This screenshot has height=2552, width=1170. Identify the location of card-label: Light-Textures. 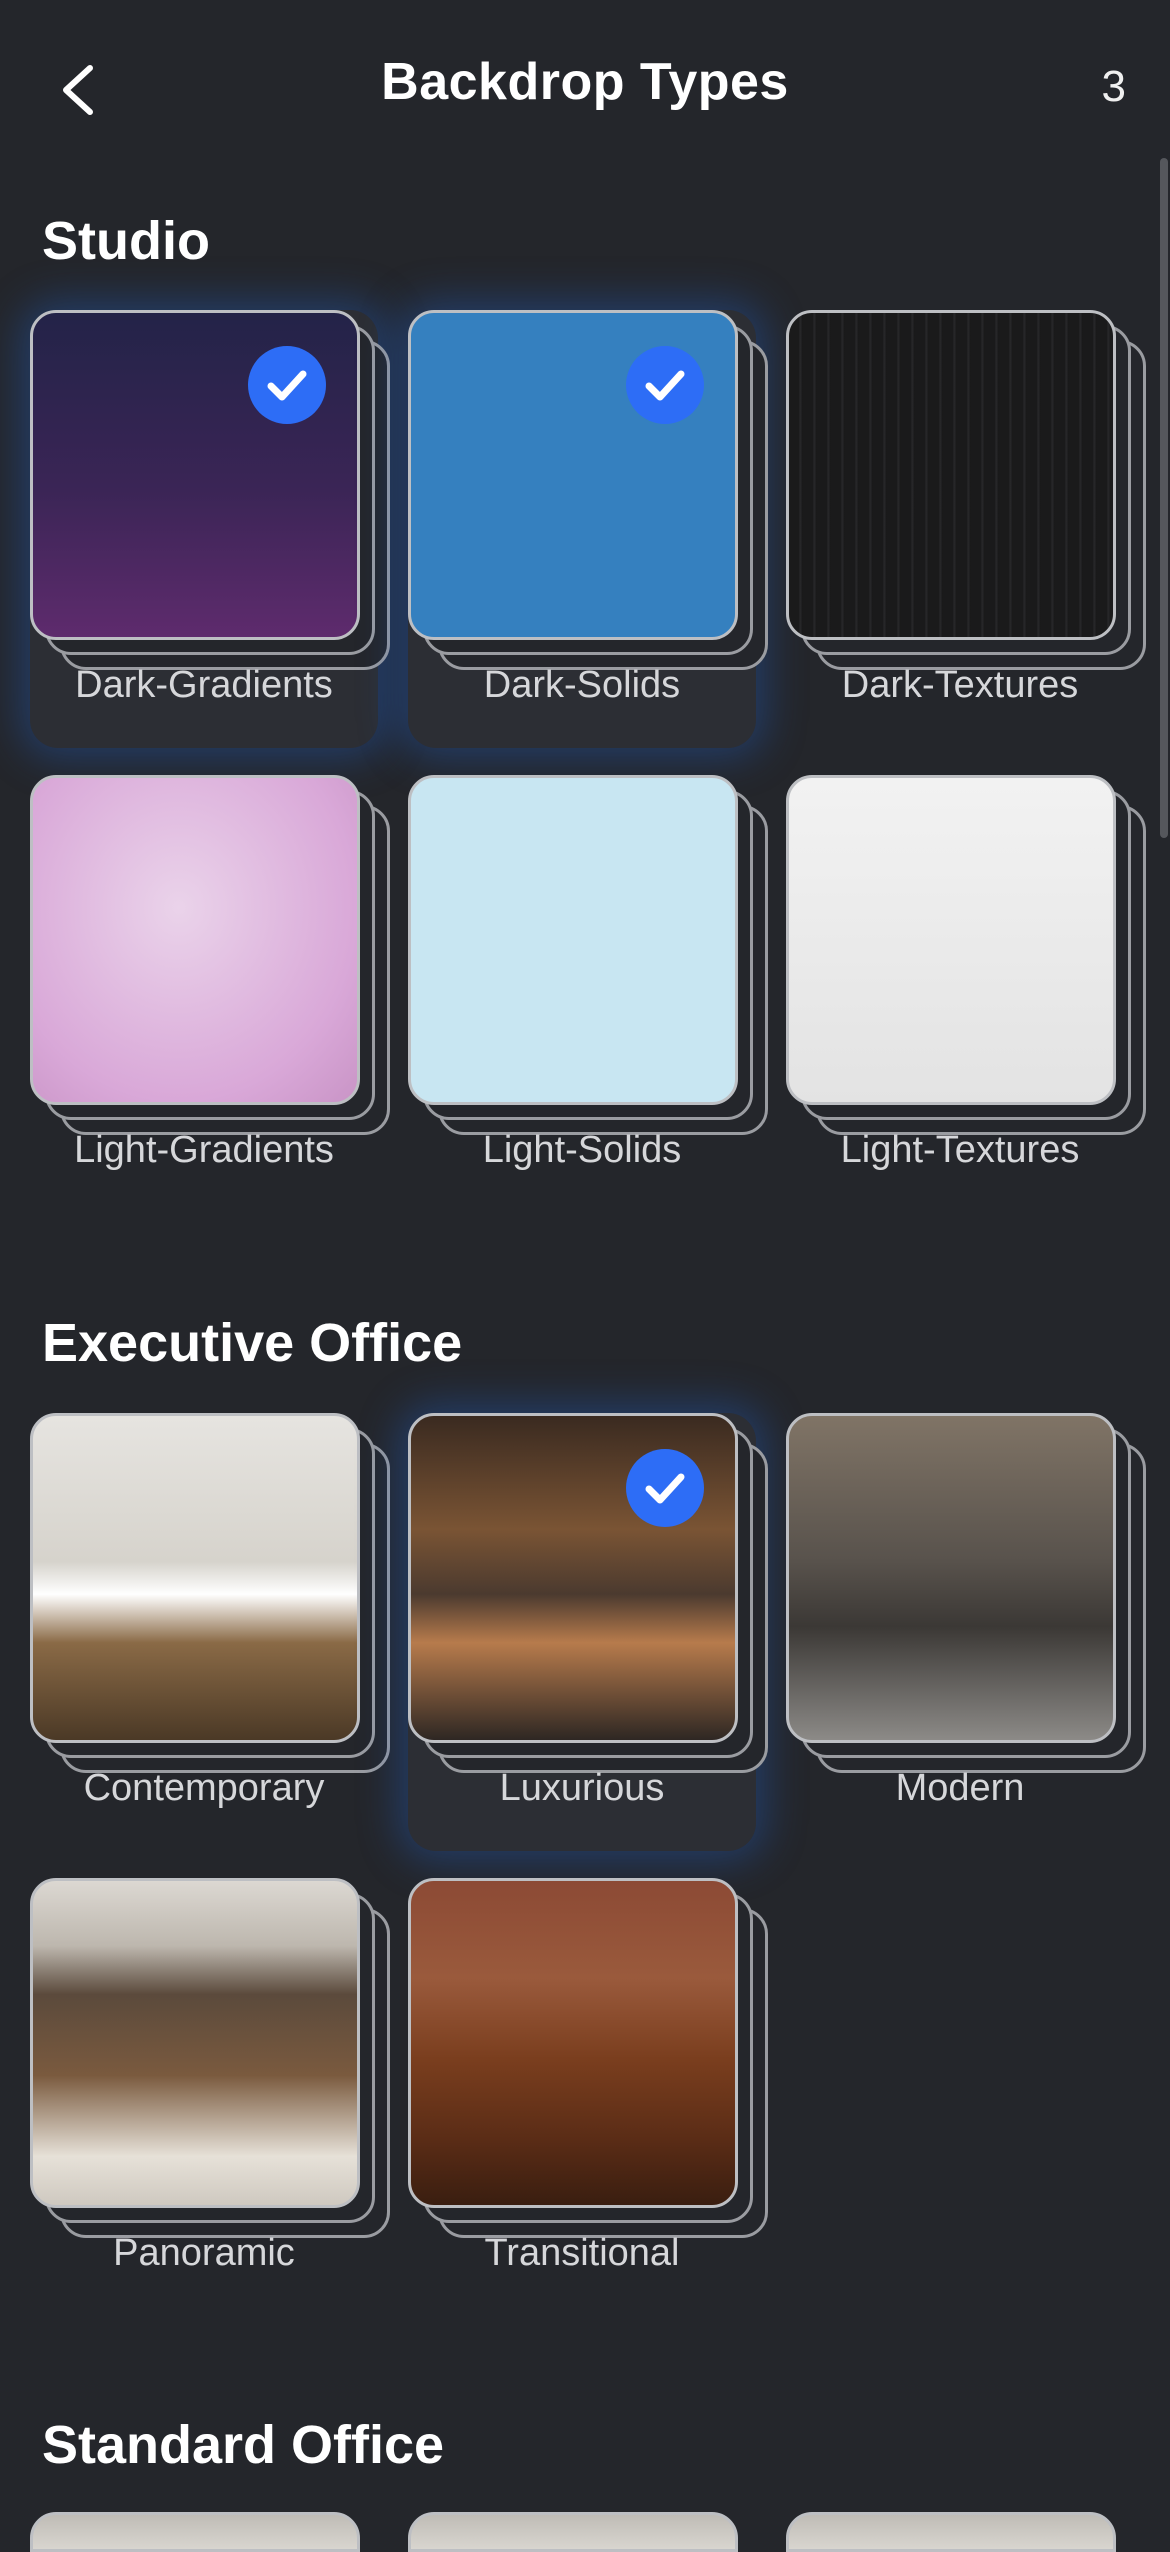
(960, 1150).